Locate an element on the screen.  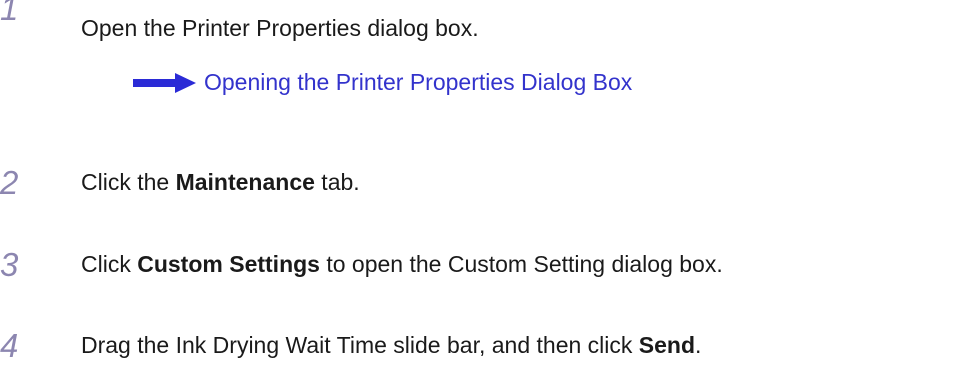
right-arrow-icon is located at coordinates (164, 82).